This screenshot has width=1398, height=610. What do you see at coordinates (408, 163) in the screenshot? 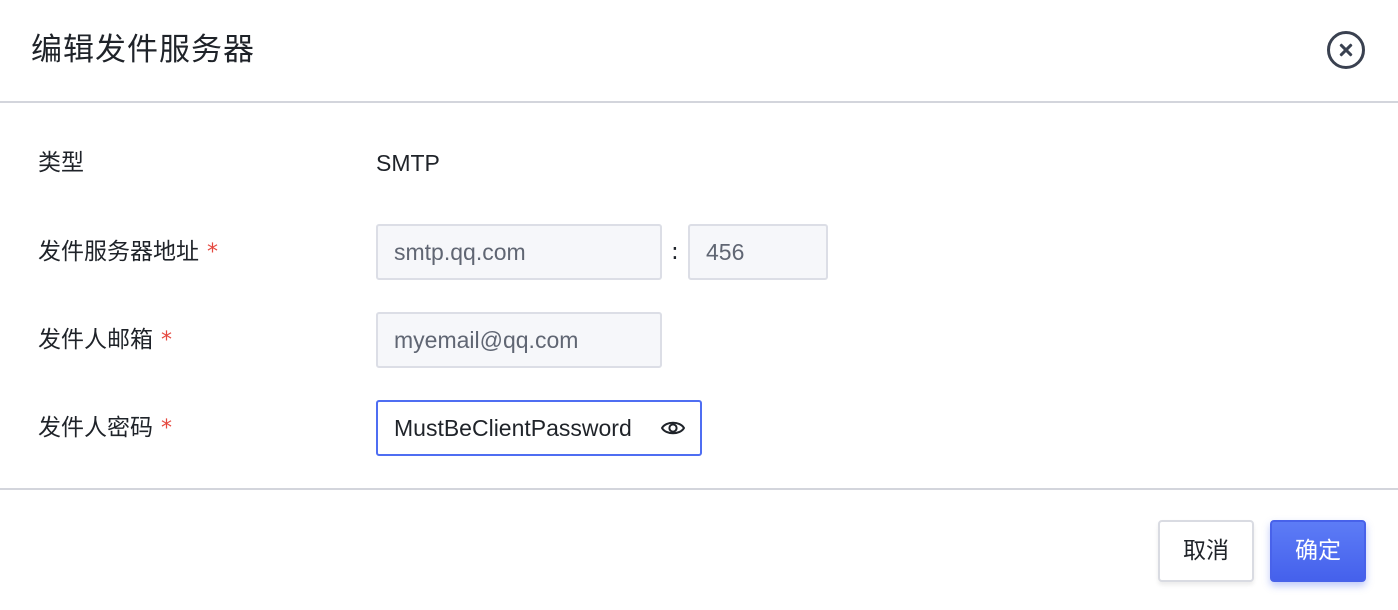
I see `type-value: SMTP` at bounding box center [408, 163].